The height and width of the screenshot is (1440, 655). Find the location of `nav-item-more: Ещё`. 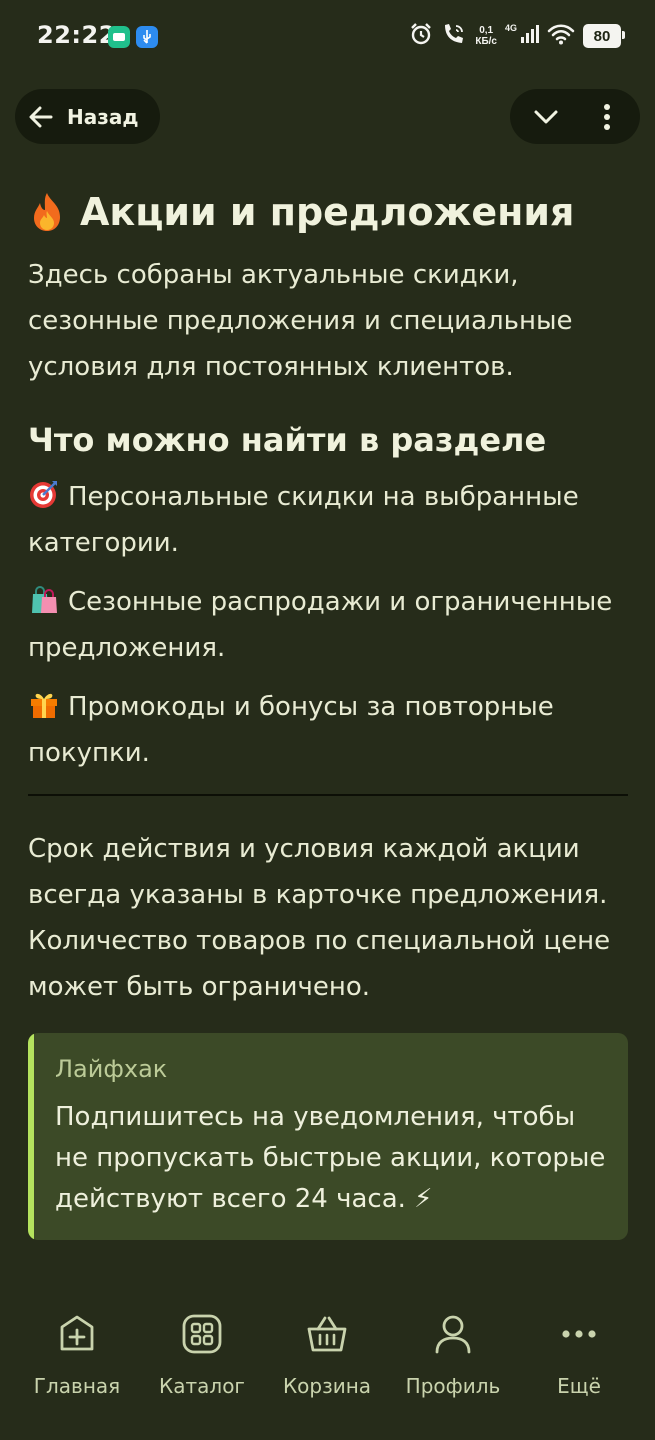

nav-item-more: Ещё is located at coordinates (579, 1355).